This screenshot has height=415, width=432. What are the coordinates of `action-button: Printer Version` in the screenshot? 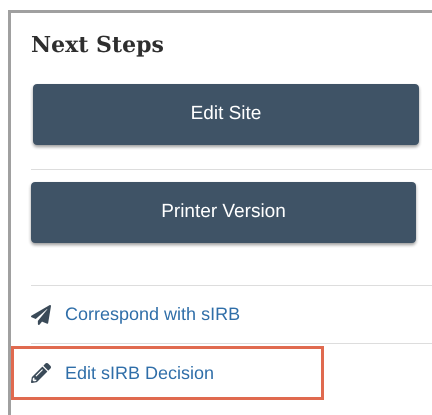 It's located at (223, 212).